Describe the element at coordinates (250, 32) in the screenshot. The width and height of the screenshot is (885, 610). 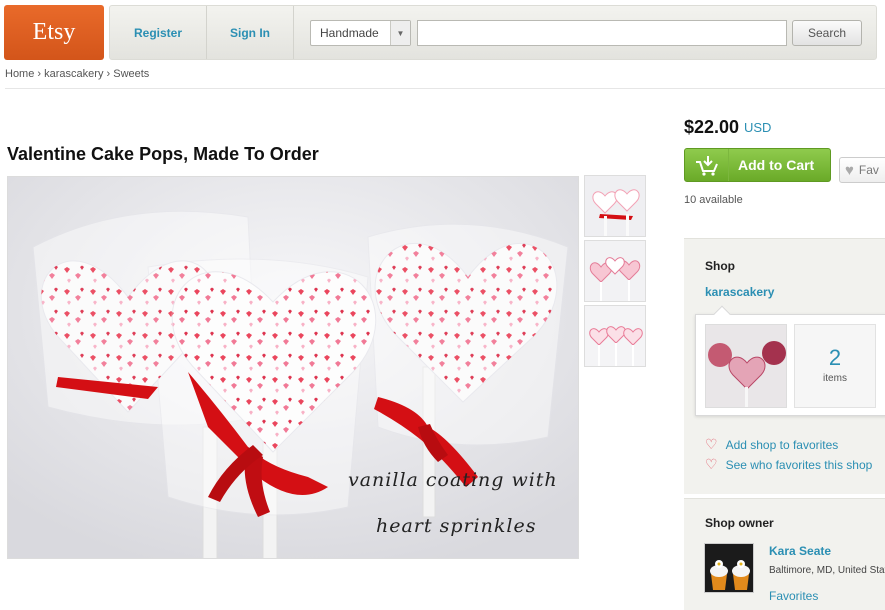
I see `sign-in-link: Sign In` at that location.